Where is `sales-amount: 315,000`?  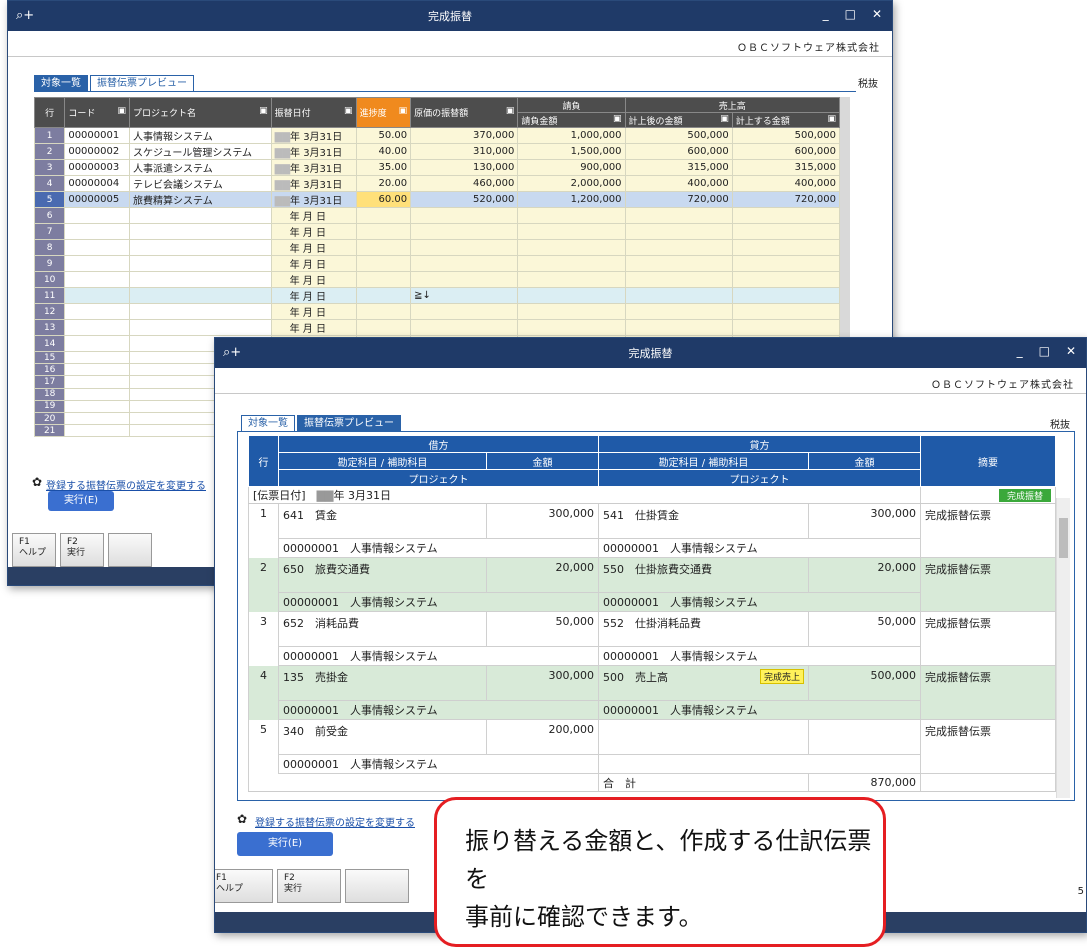
sales-amount: 315,000 is located at coordinates (786, 167).